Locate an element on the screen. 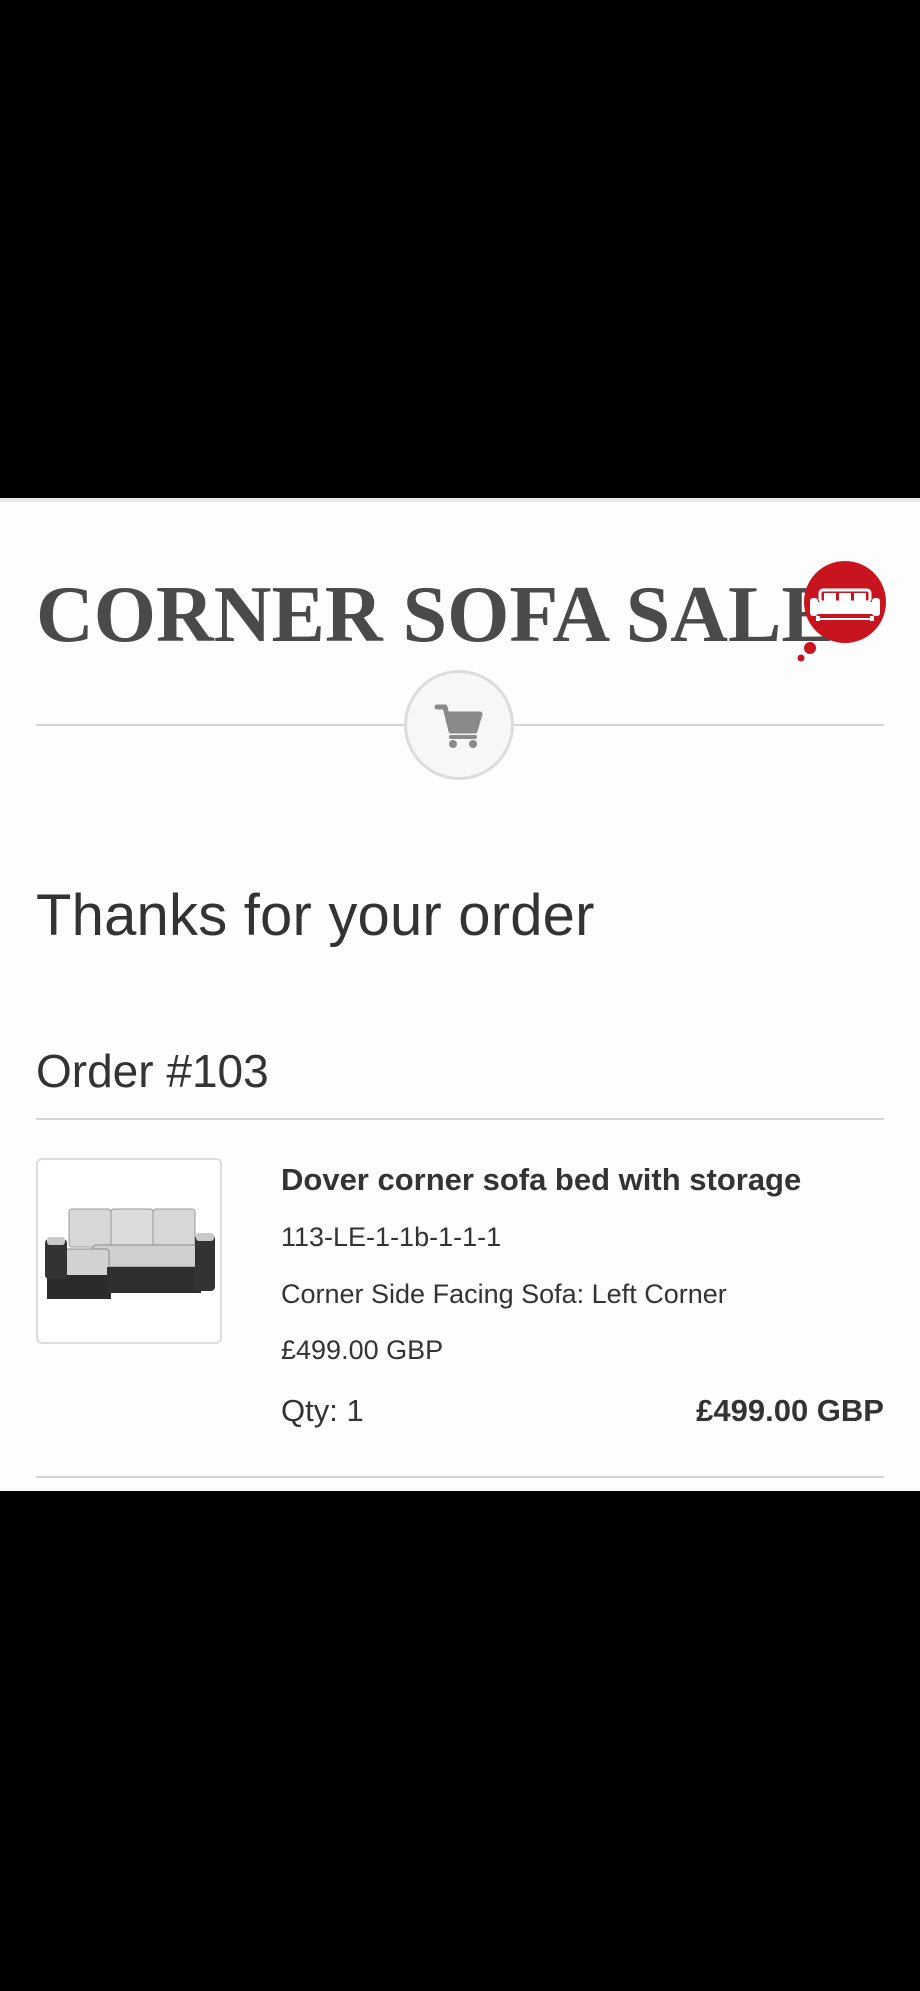 The image size is (920, 1991). items-bottom-divider is located at coordinates (460, 1477).